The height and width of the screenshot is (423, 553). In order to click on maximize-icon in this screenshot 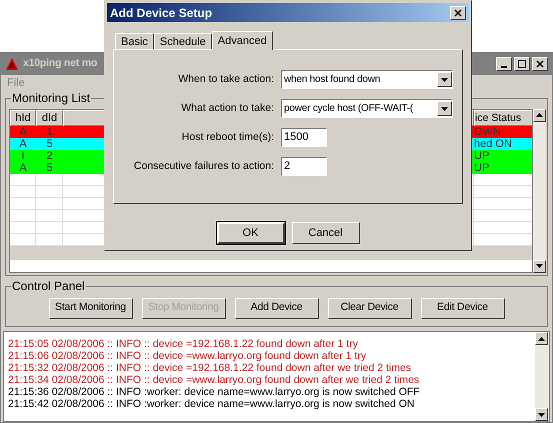, I will do `click(522, 64)`.